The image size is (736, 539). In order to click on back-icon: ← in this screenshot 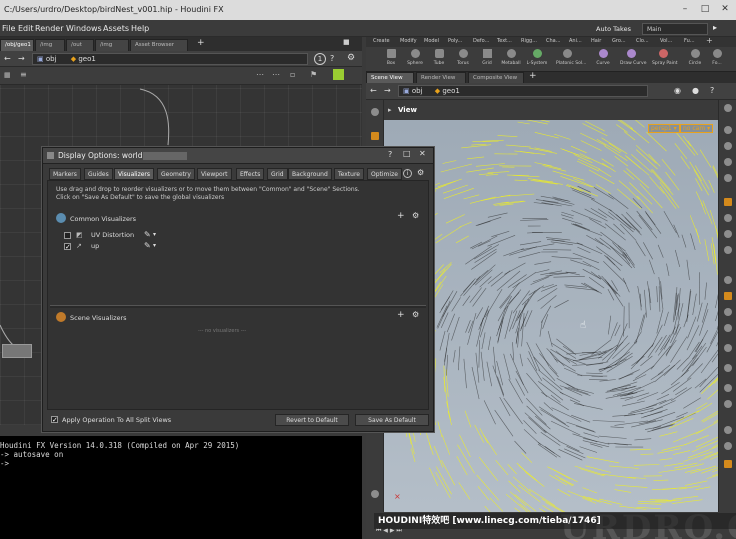, I will do `click(373, 90)`.